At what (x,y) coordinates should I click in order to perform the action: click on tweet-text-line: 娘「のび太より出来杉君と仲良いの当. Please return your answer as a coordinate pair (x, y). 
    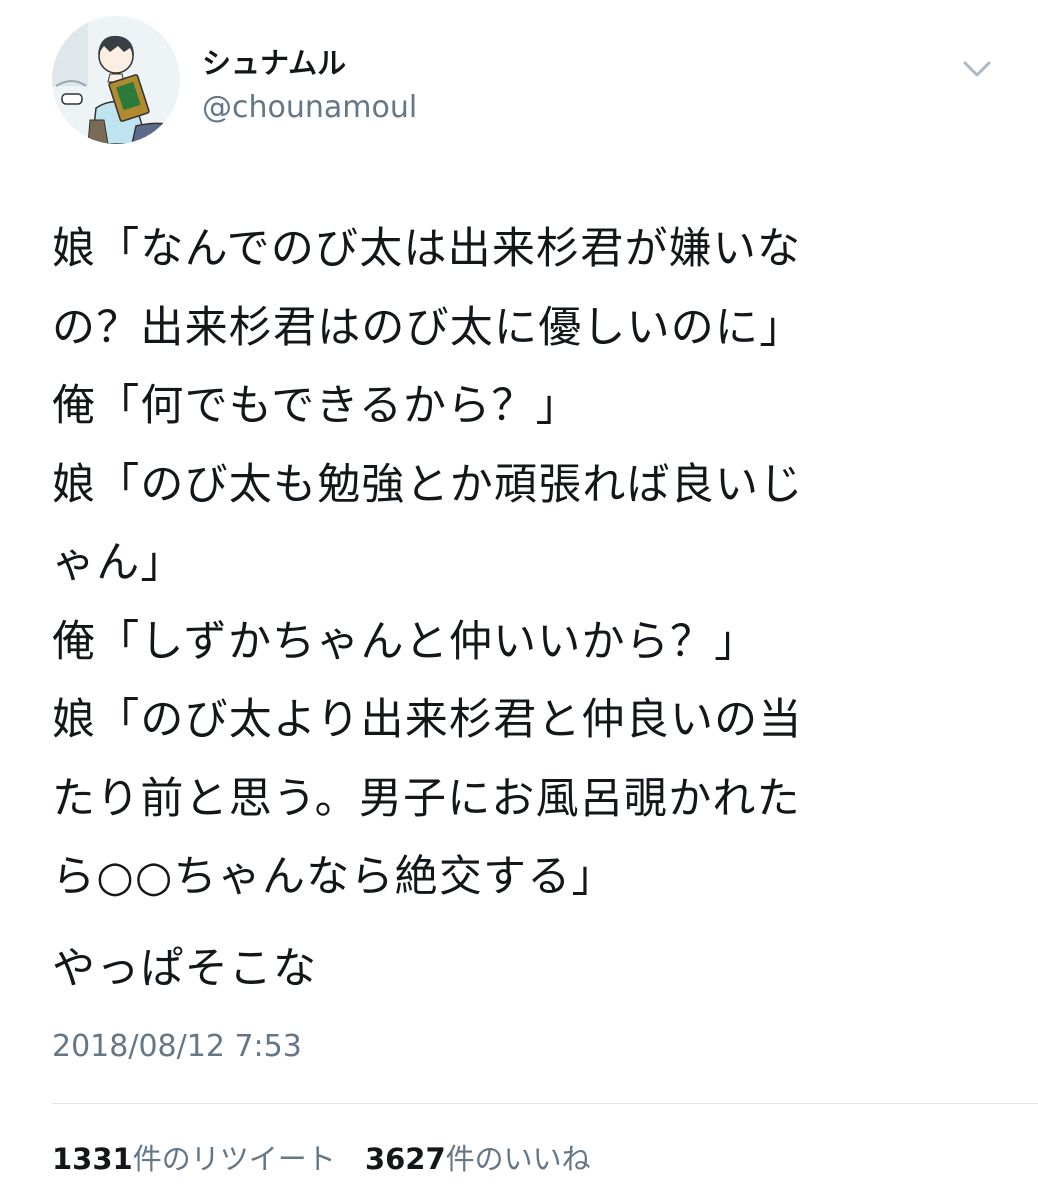
    Looking at the image, I should click on (427, 720).